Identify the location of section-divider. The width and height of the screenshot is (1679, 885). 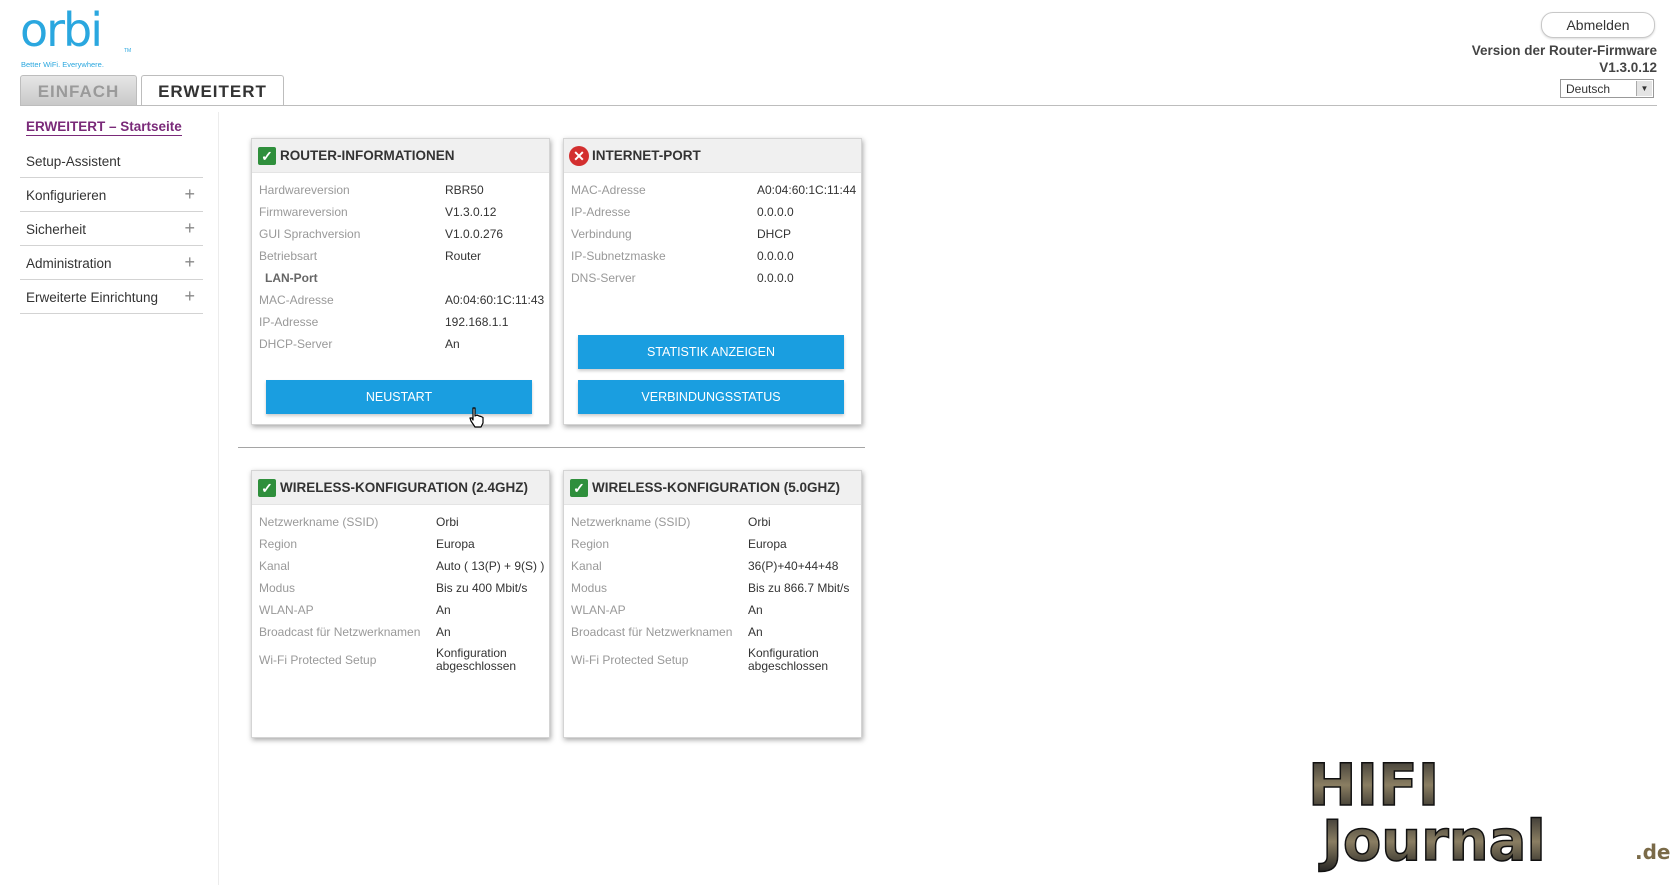
(551, 447).